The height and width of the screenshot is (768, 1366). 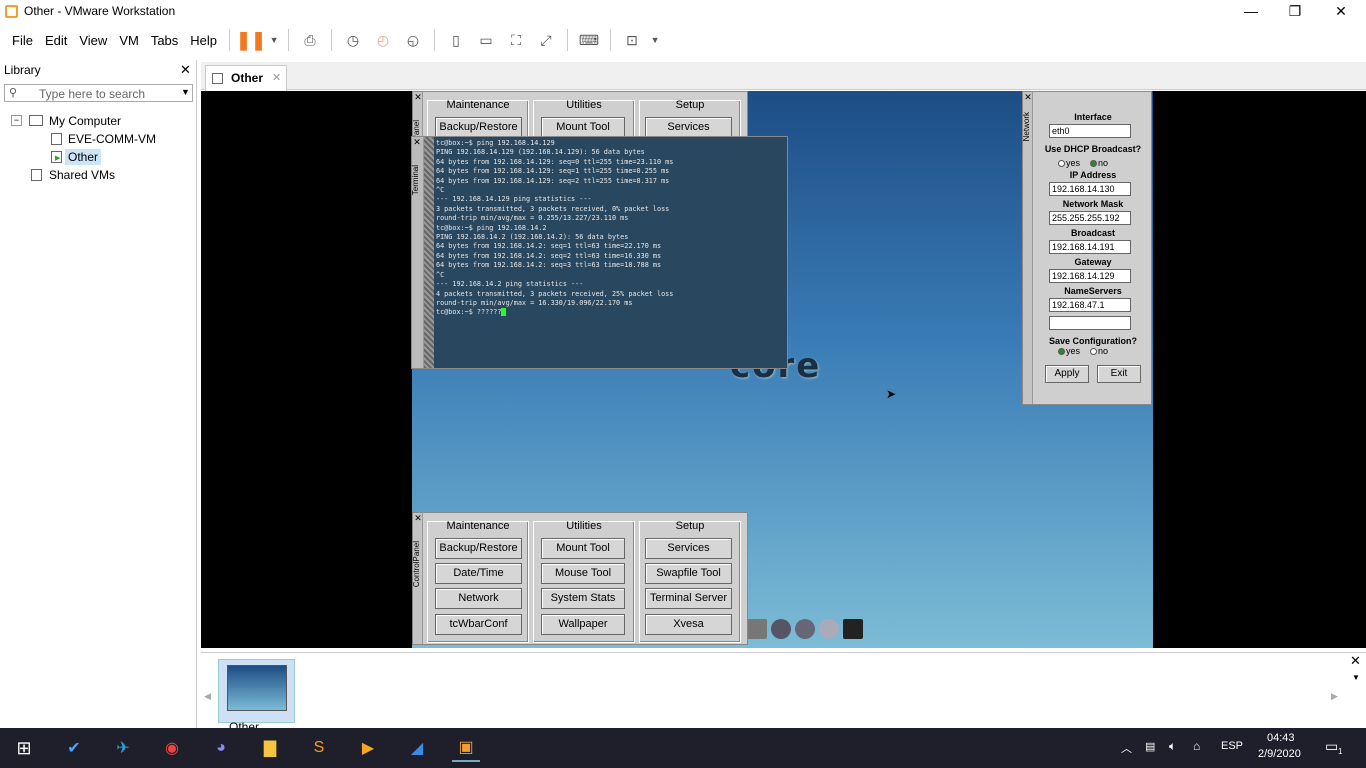 What do you see at coordinates (276, 77) in the screenshot?
I see `tab-close-icon: ✕` at bounding box center [276, 77].